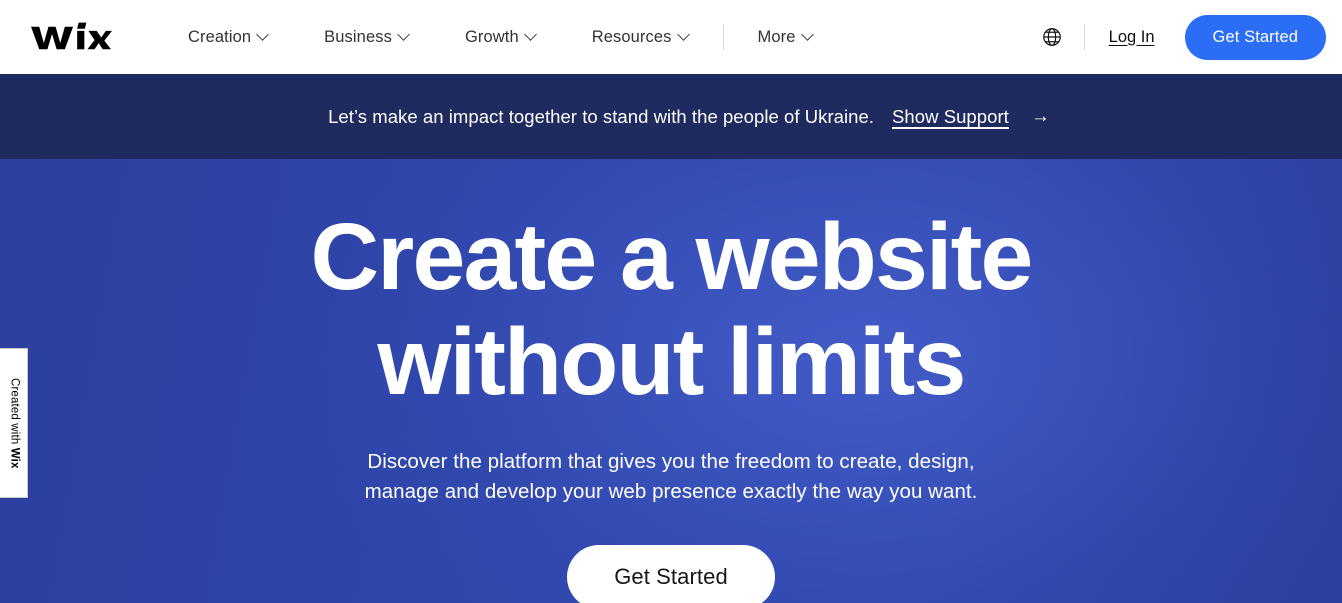 Image resolution: width=1342 pixels, height=603 pixels. I want to click on nav-item-label: Resources, so click(631, 36).